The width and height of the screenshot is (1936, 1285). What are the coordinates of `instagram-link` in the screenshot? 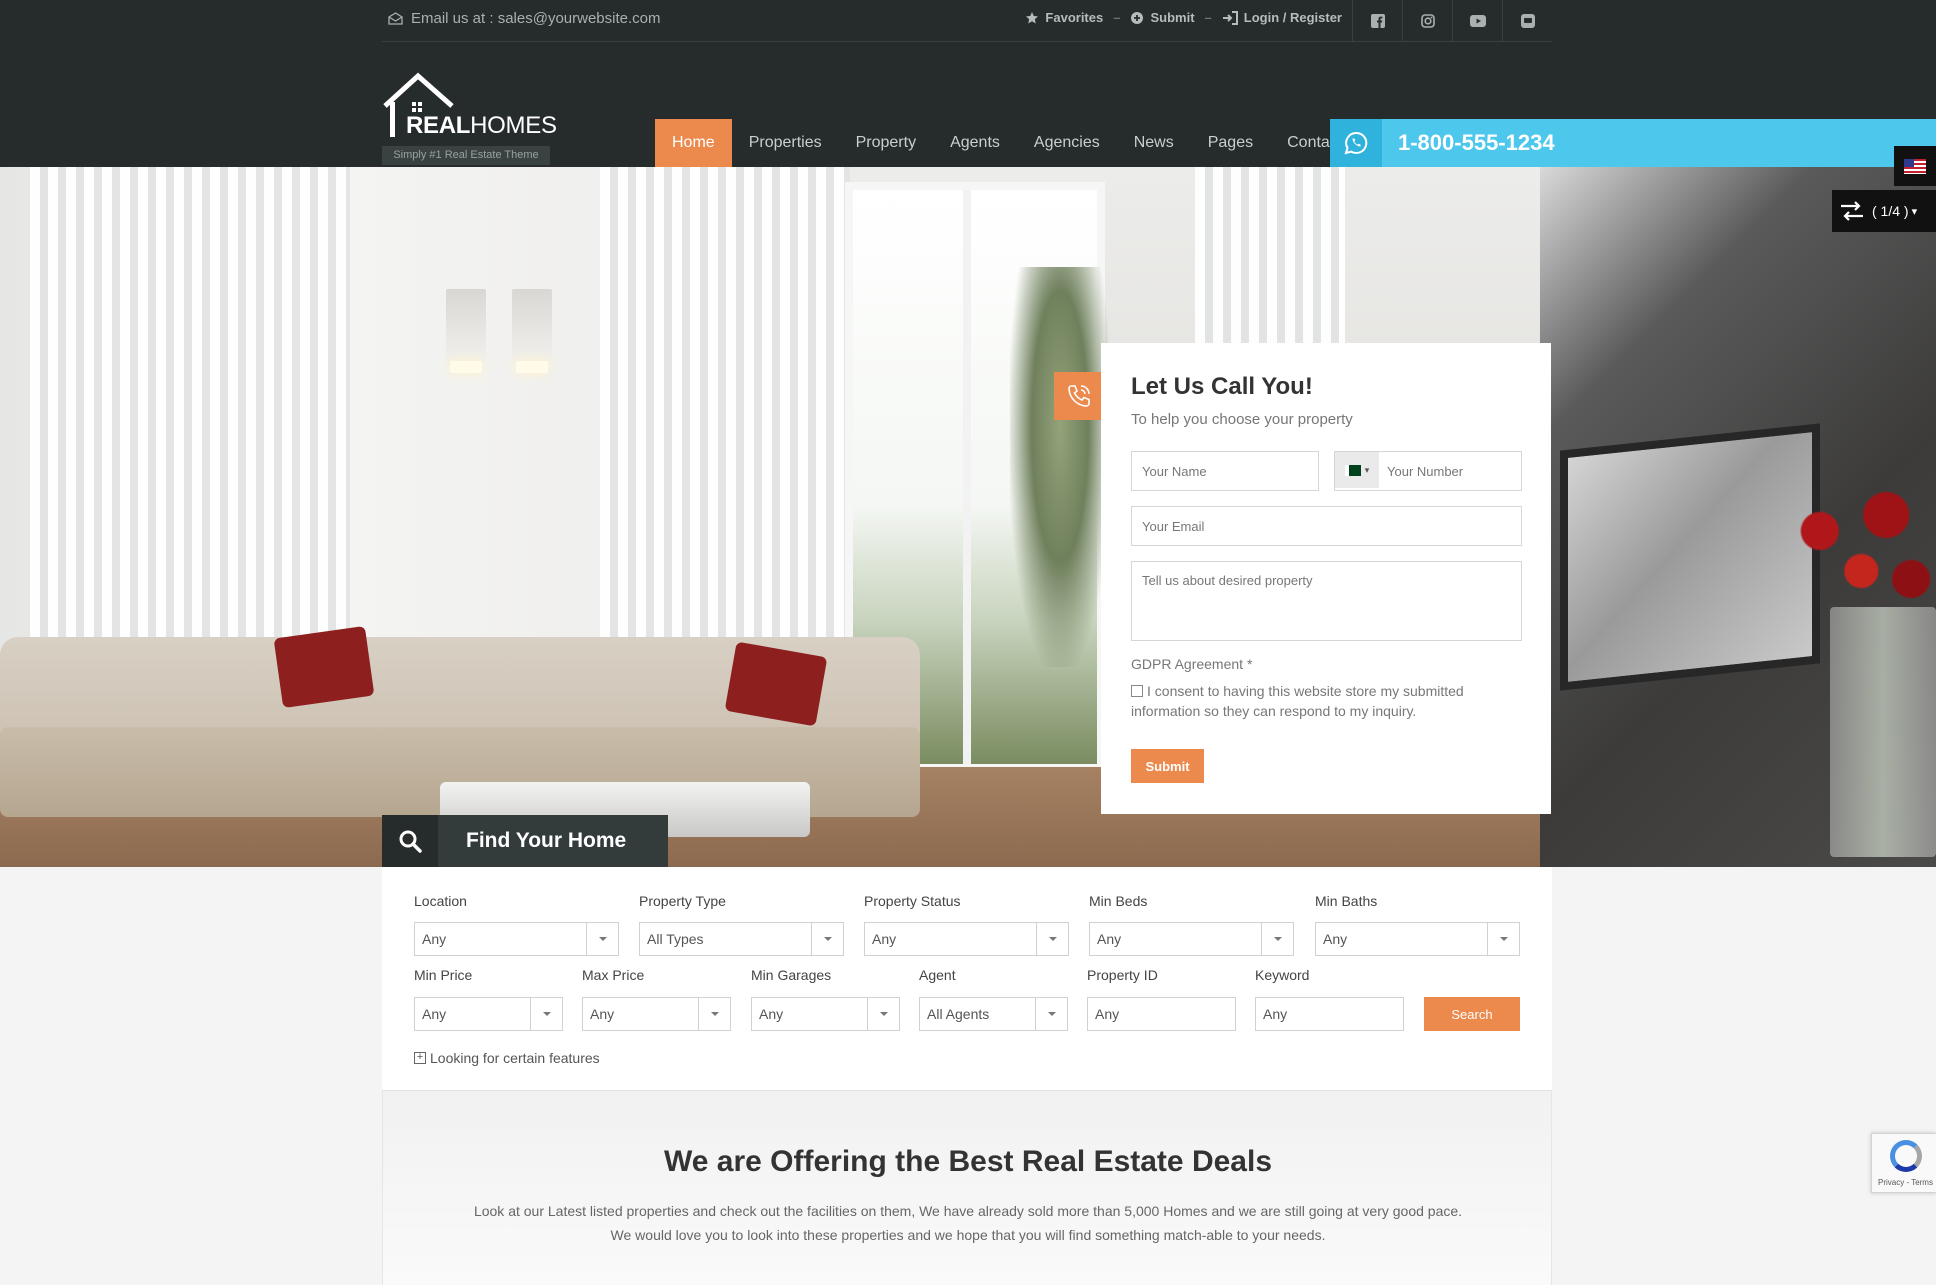 It's located at (1427, 21).